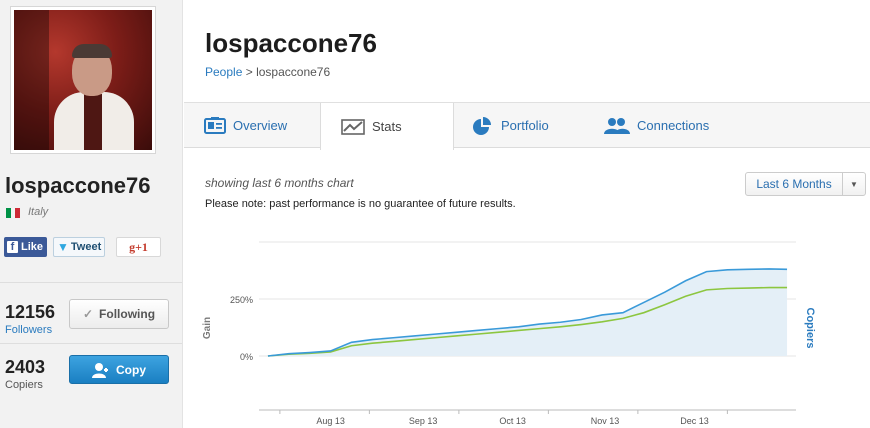 This screenshot has height=428, width=870. Describe the element at coordinates (291, 43) in the screenshot. I see `page-title: lospaccone76` at that location.